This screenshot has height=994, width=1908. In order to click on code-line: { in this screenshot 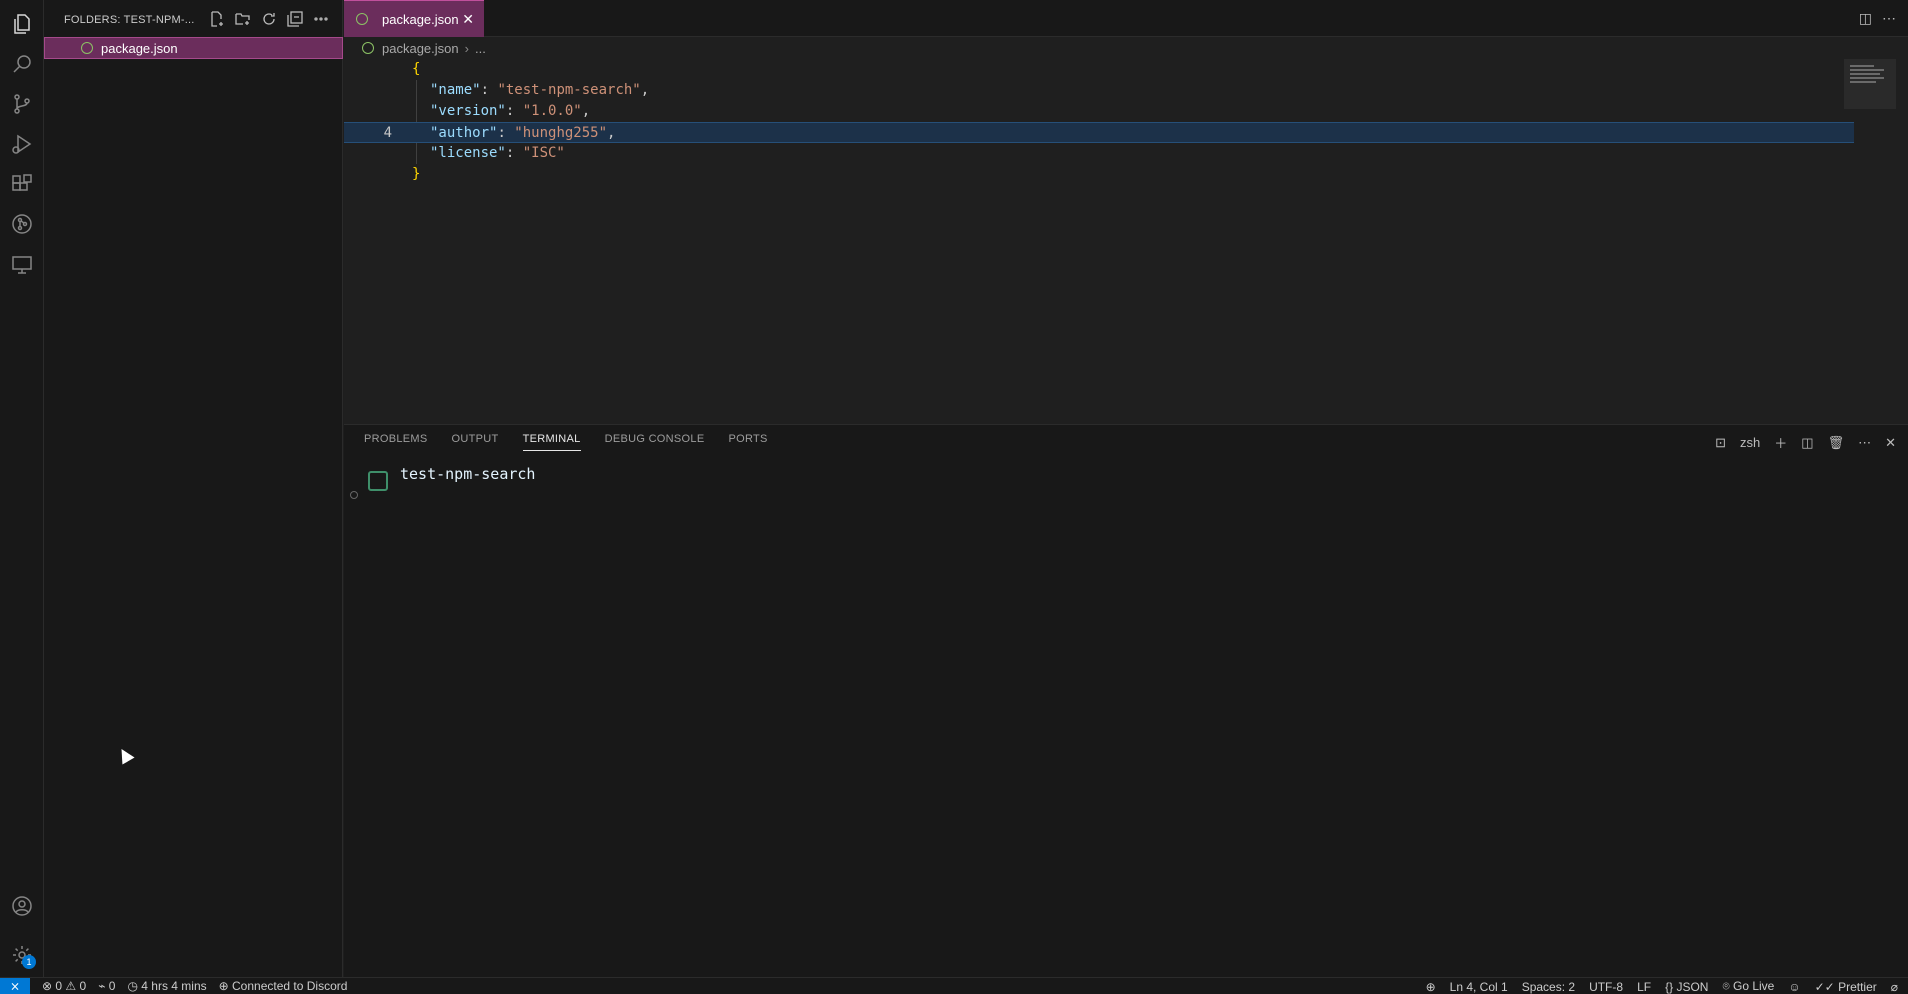, I will do `click(1099, 69)`.